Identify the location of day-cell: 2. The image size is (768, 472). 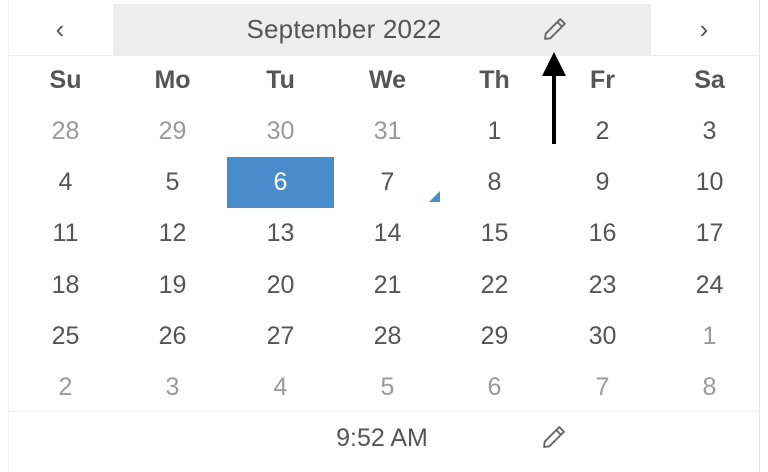
(65, 387).